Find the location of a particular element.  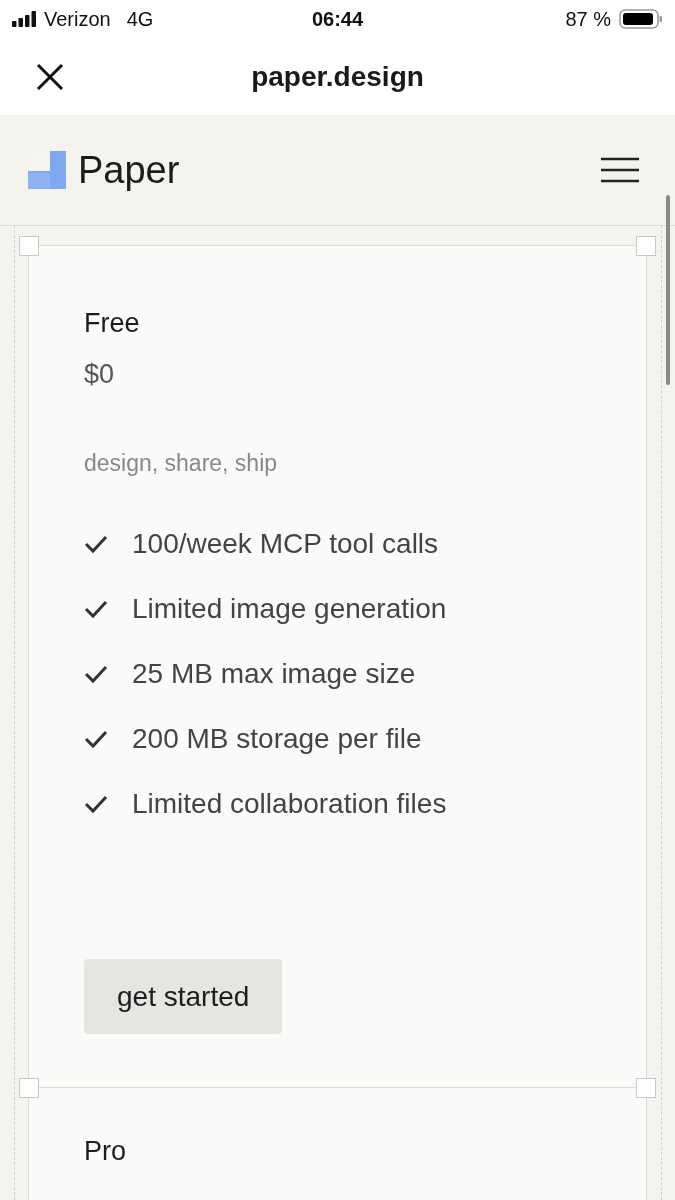

menu-icon is located at coordinates (620, 170).